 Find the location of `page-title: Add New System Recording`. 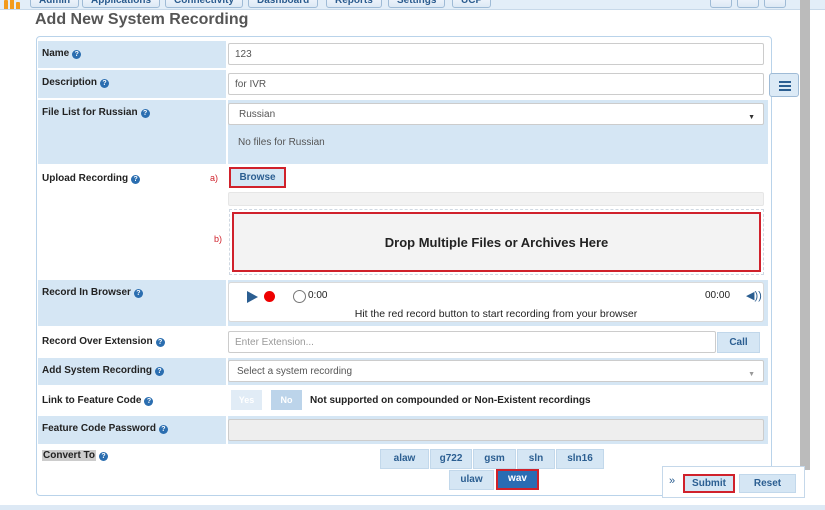

page-title: Add New System Recording is located at coordinates (142, 19).